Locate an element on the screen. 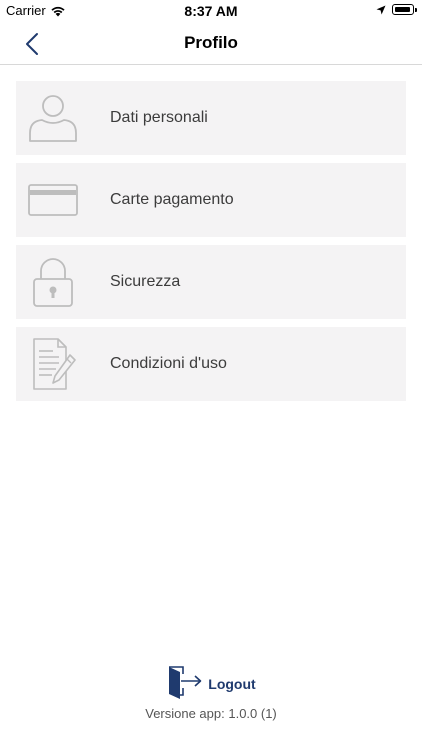 This screenshot has height=750, width=422. navigation-bar: Profilo is located at coordinates (211, 43).